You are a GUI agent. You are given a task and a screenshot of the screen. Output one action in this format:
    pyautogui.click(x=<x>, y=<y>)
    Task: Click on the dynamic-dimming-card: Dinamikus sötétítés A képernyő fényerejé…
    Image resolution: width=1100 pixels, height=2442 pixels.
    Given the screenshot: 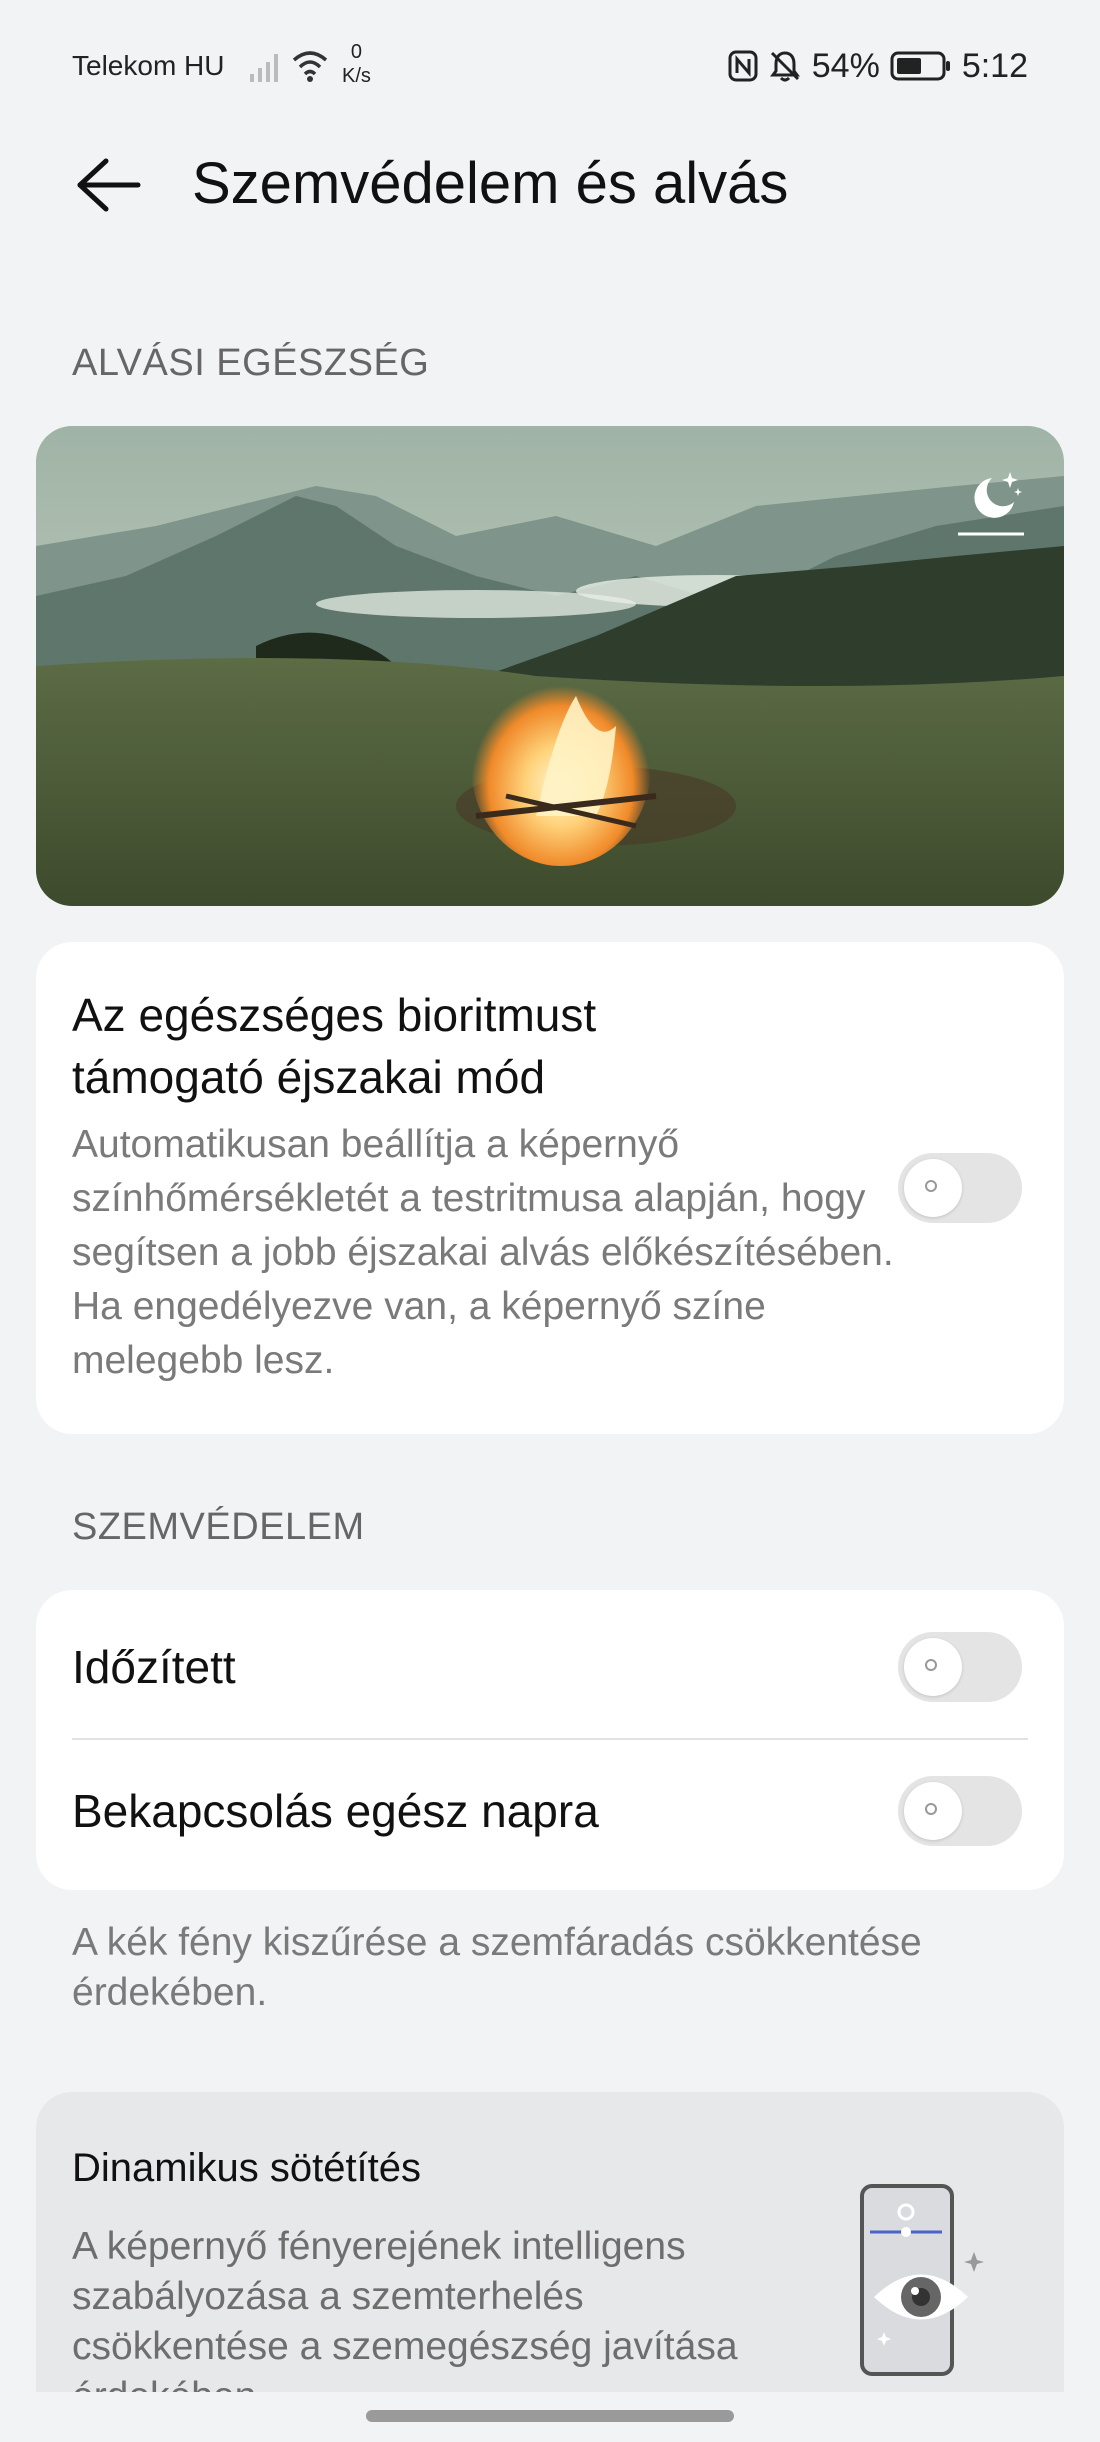 What is the action you would take?
    pyautogui.click(x=550, y=2242)
    